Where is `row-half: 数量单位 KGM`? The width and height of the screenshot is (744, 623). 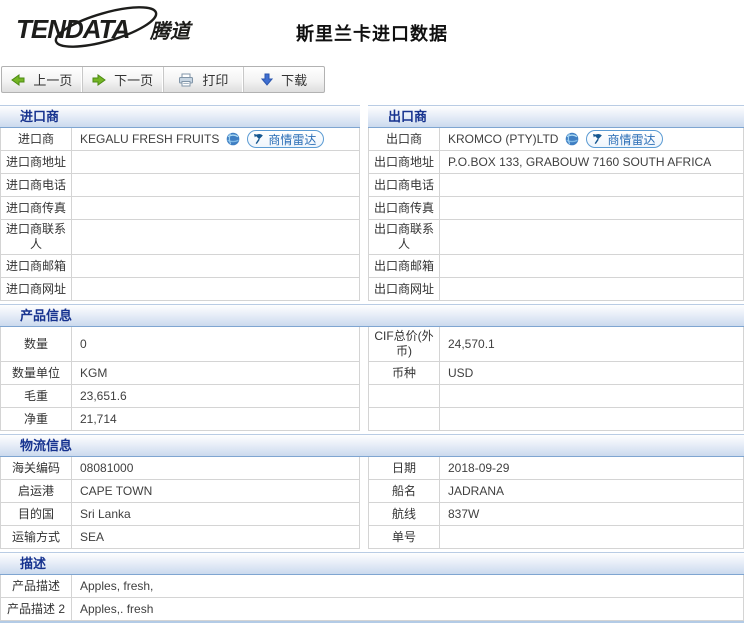 row-half: 数量单位 KGM is located at coordinates (180, 373).